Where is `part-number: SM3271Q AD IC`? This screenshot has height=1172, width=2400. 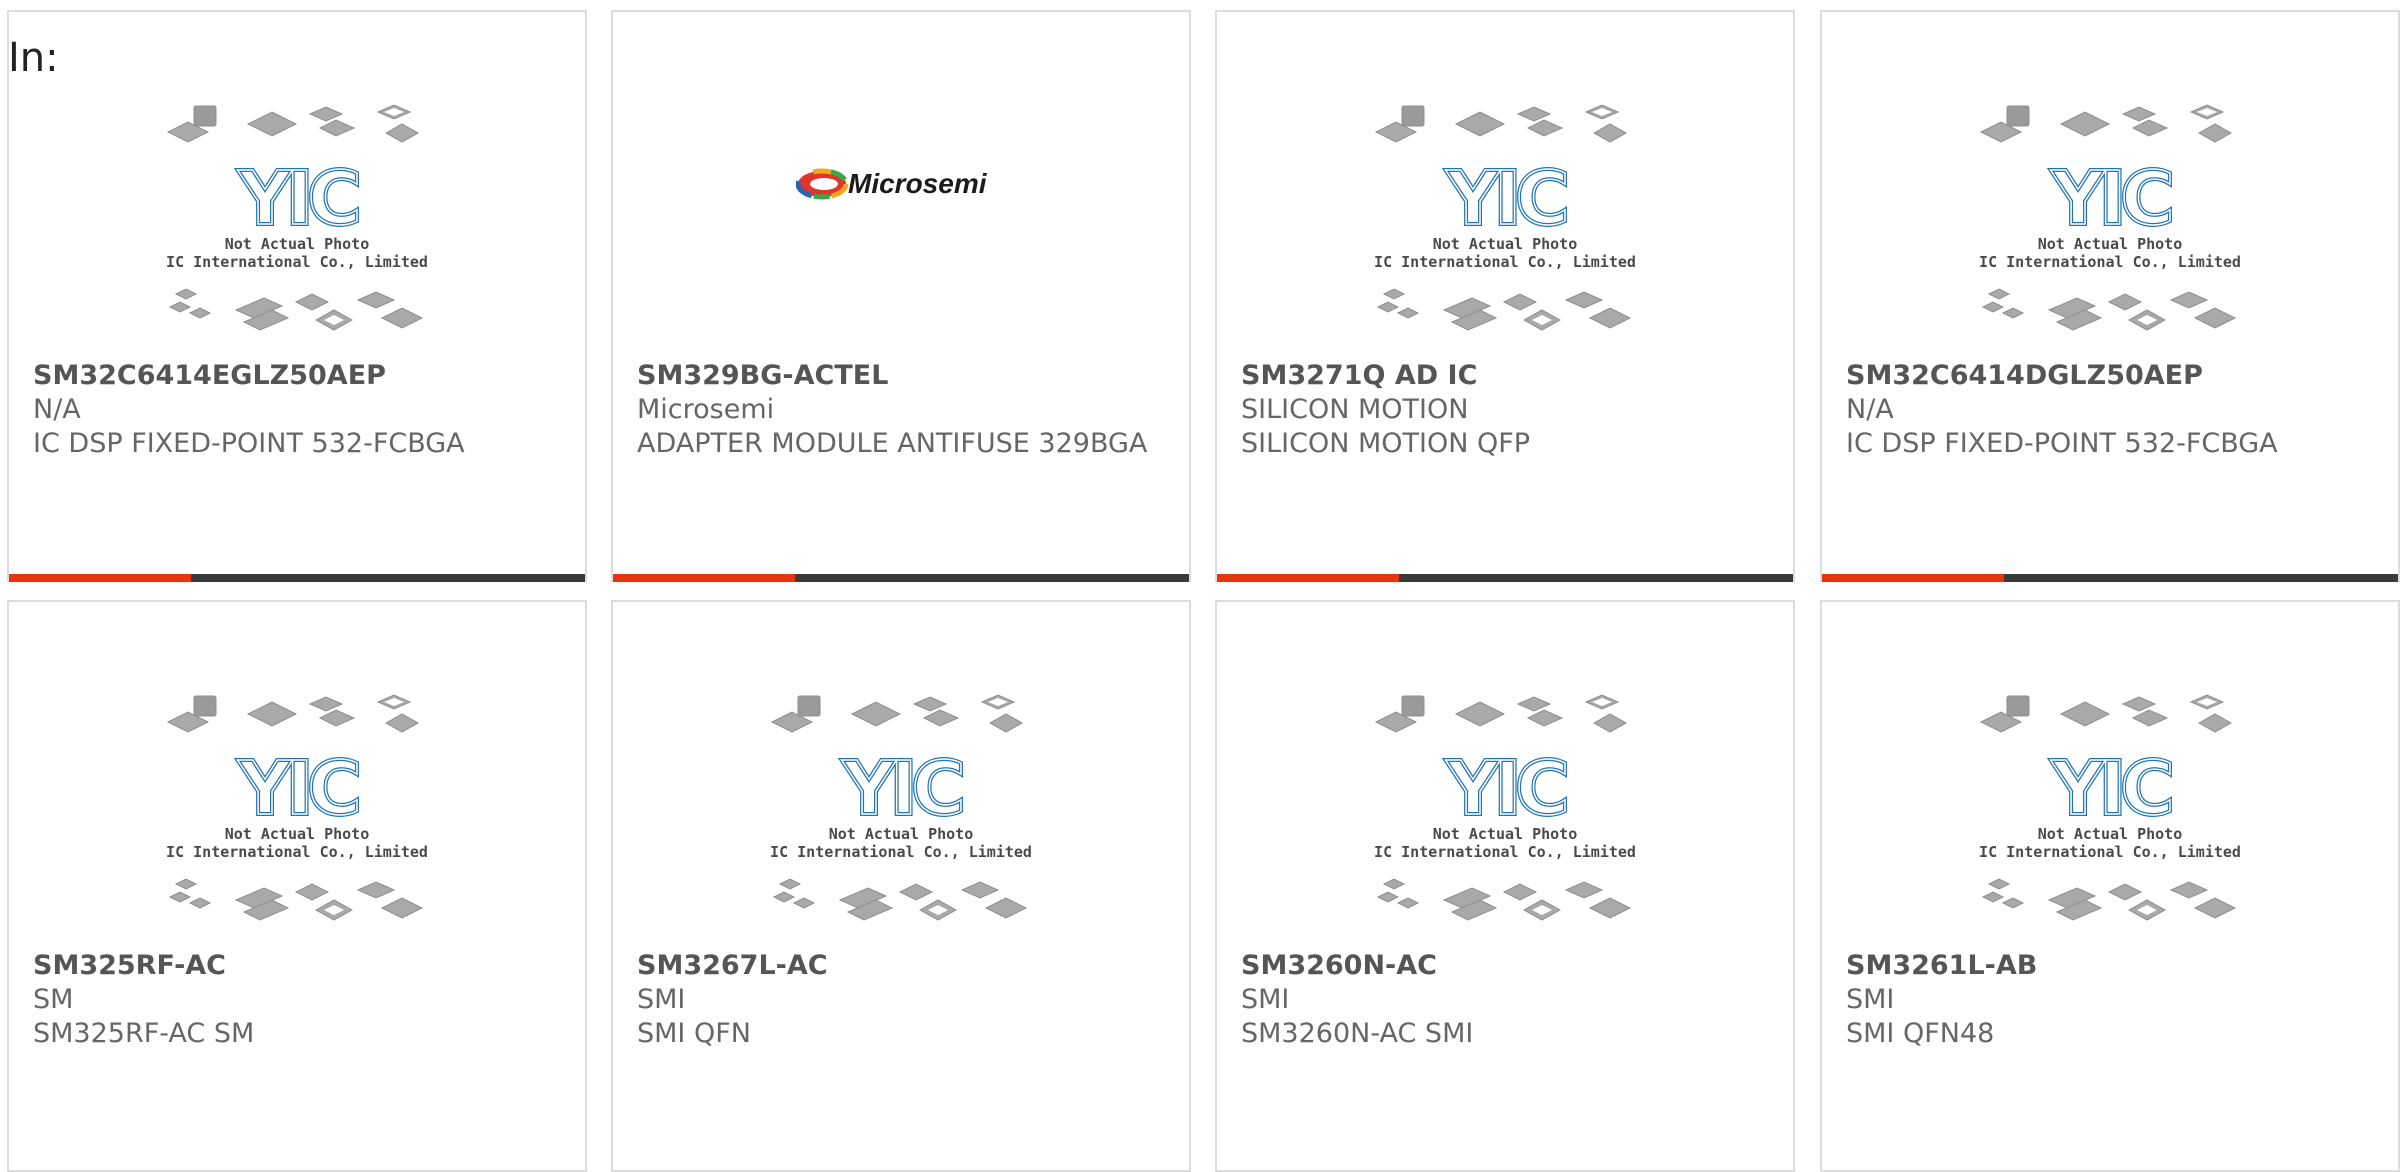
part-number: SM3271Q AD IC is located at coordinates (1512, 376).